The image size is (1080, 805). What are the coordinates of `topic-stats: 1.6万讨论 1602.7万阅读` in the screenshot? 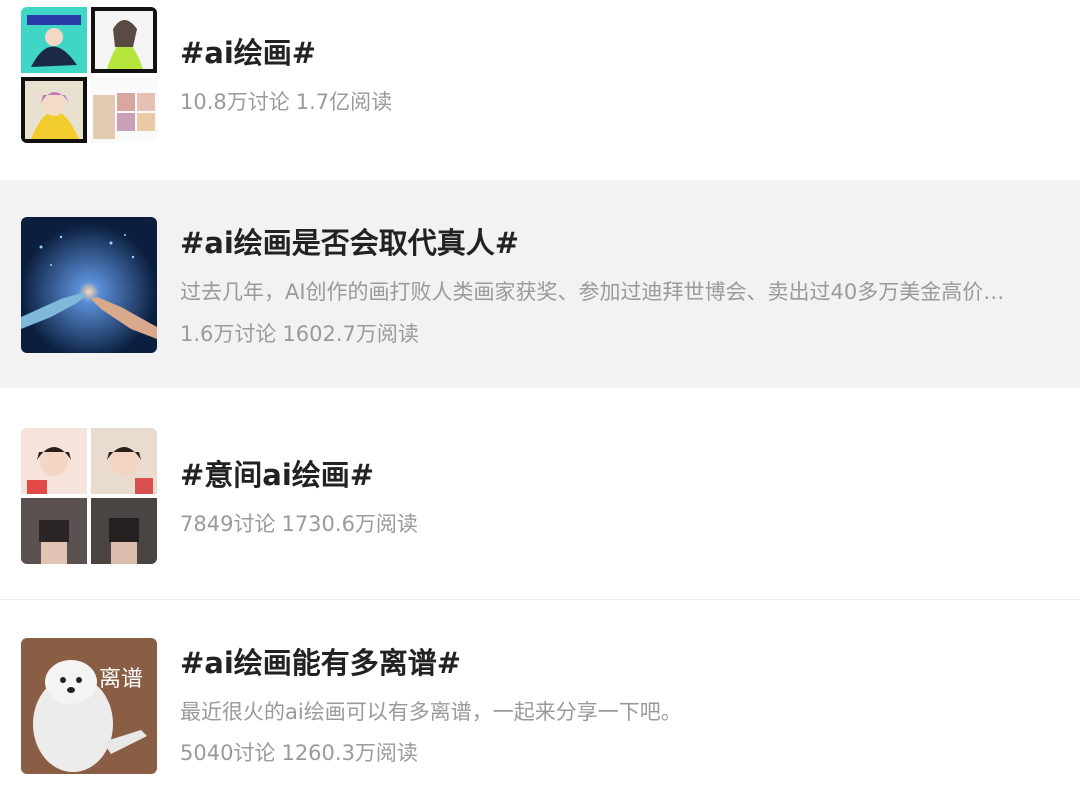 It's located at (299, 333).